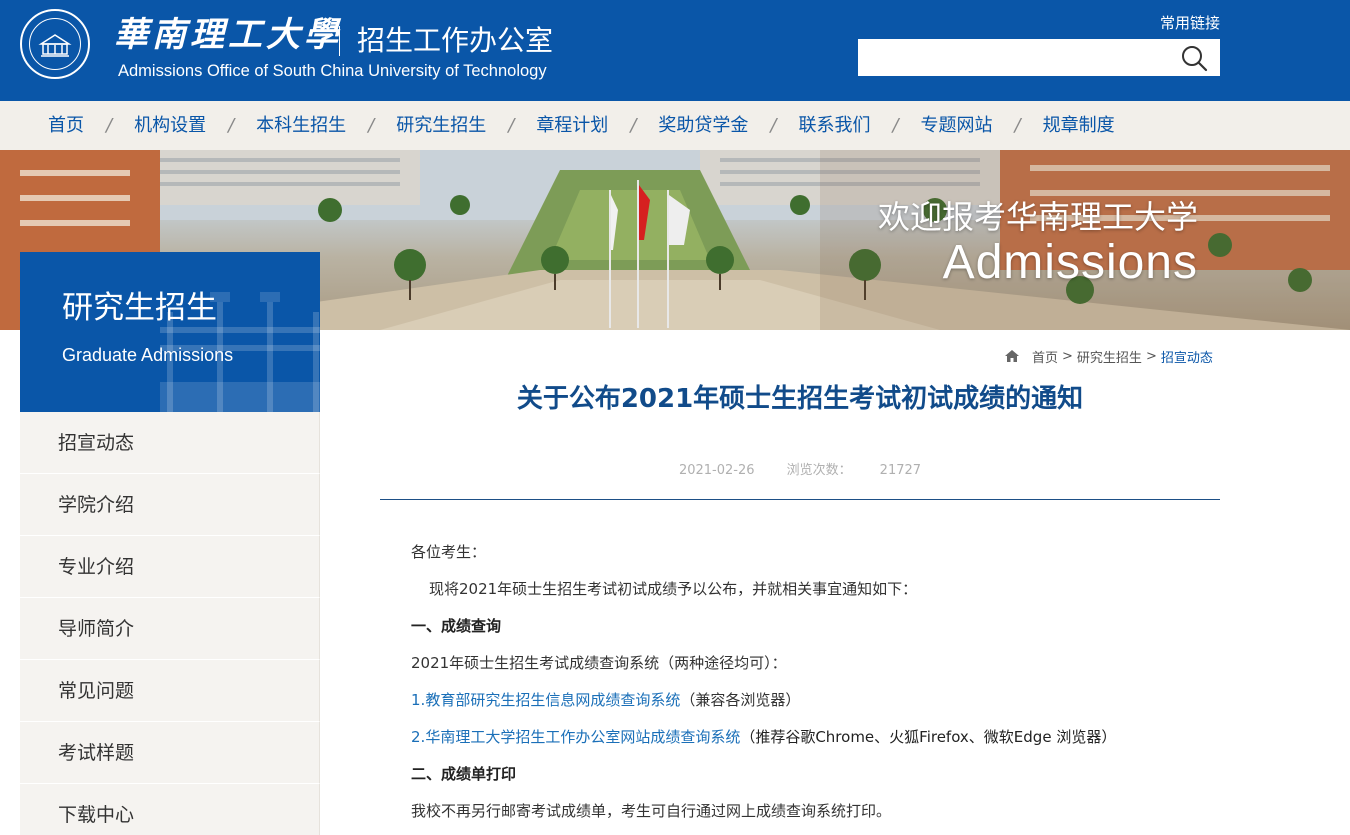 The width and height of the screenshot is (1350, 835). I want to click on scut-score-query-link: 华南理工大学招生工作办公室网站成绩查询系统, so click(582, 737).